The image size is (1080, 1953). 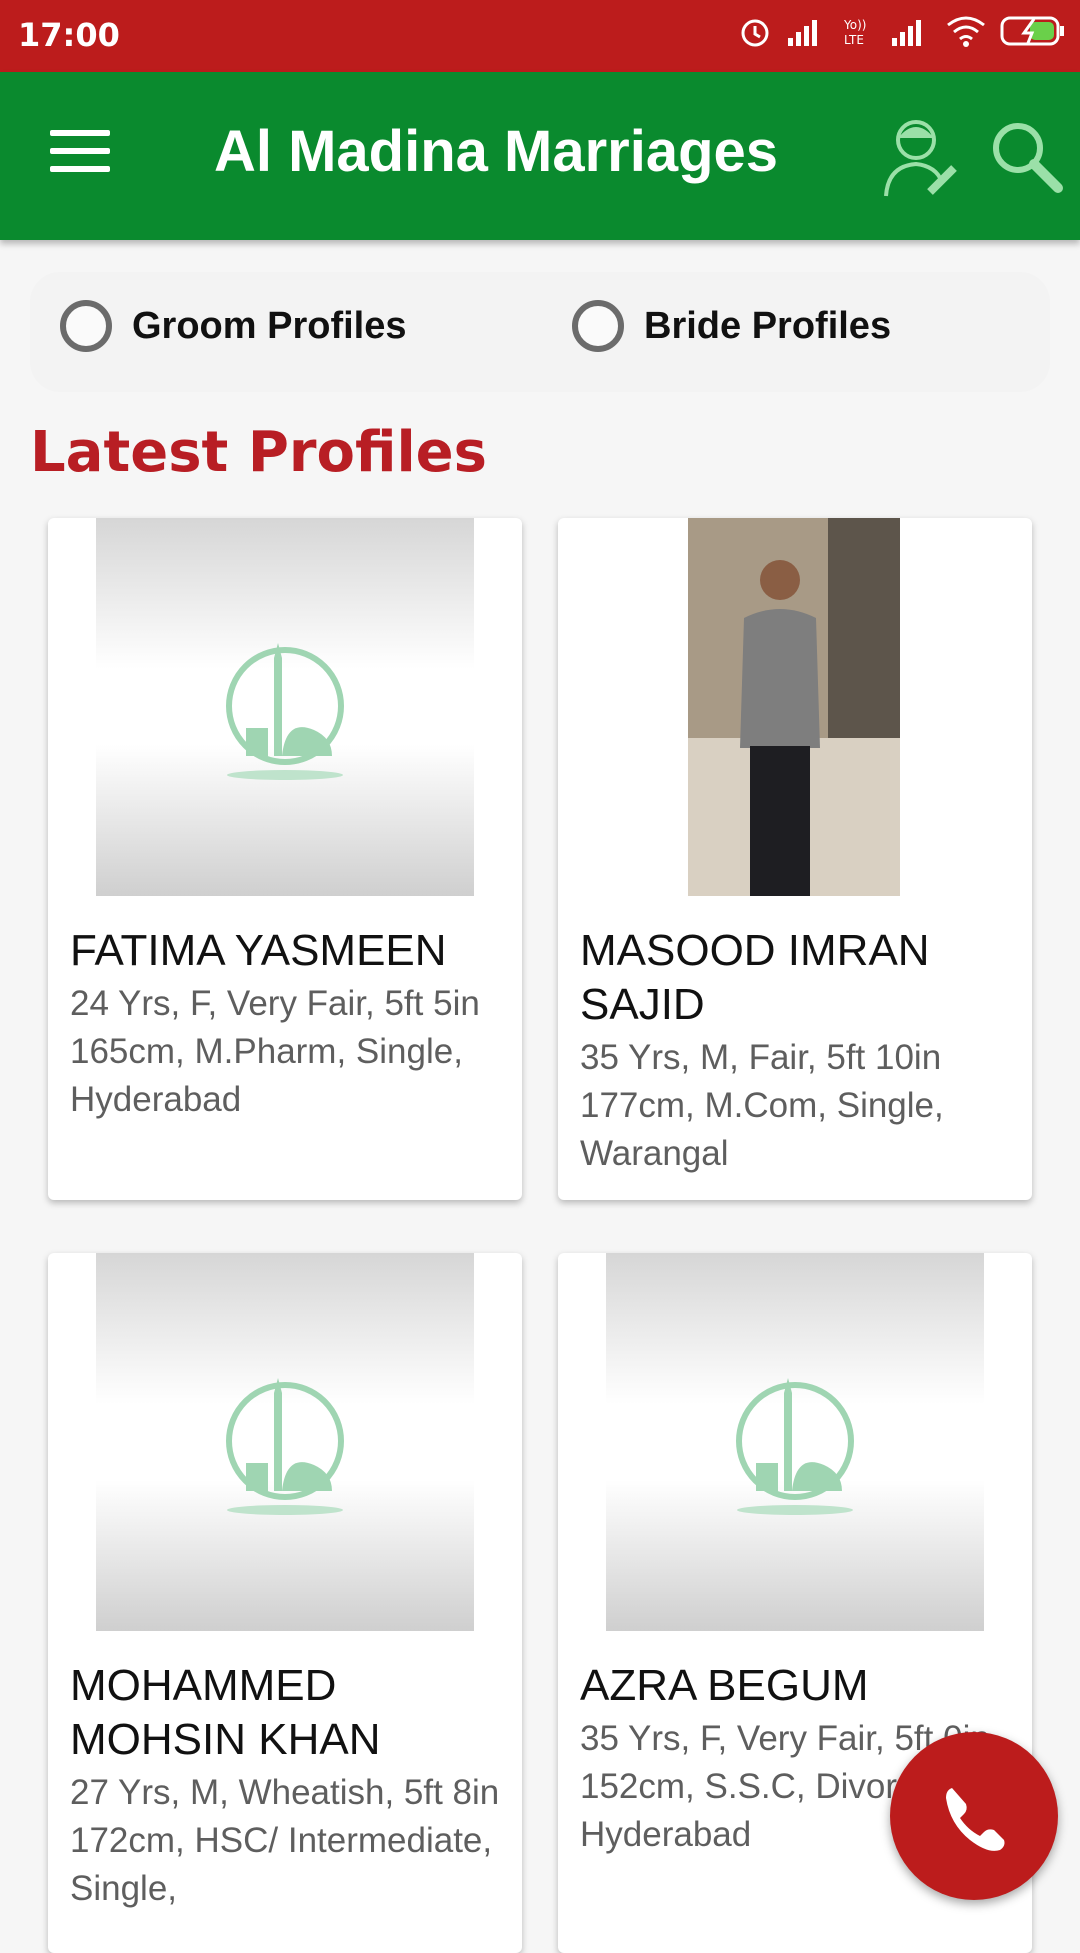 I want to click on status-icons: Yo)) LTE, so click(x=902, y=31).